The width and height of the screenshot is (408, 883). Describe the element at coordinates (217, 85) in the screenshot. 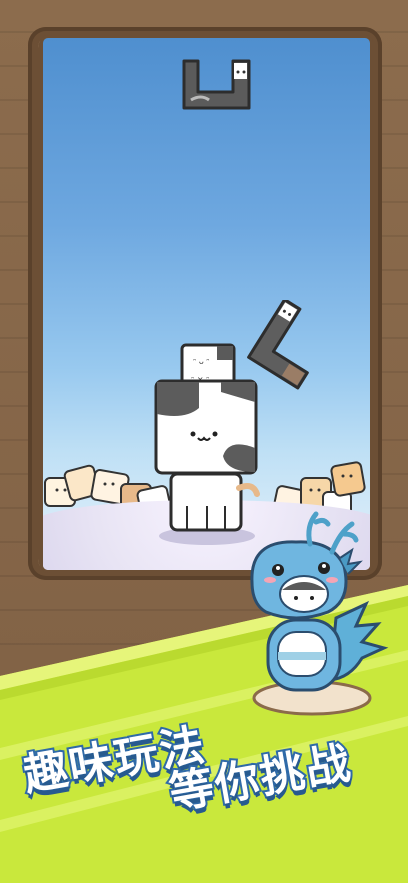

I see `falling-l-block` at that location.